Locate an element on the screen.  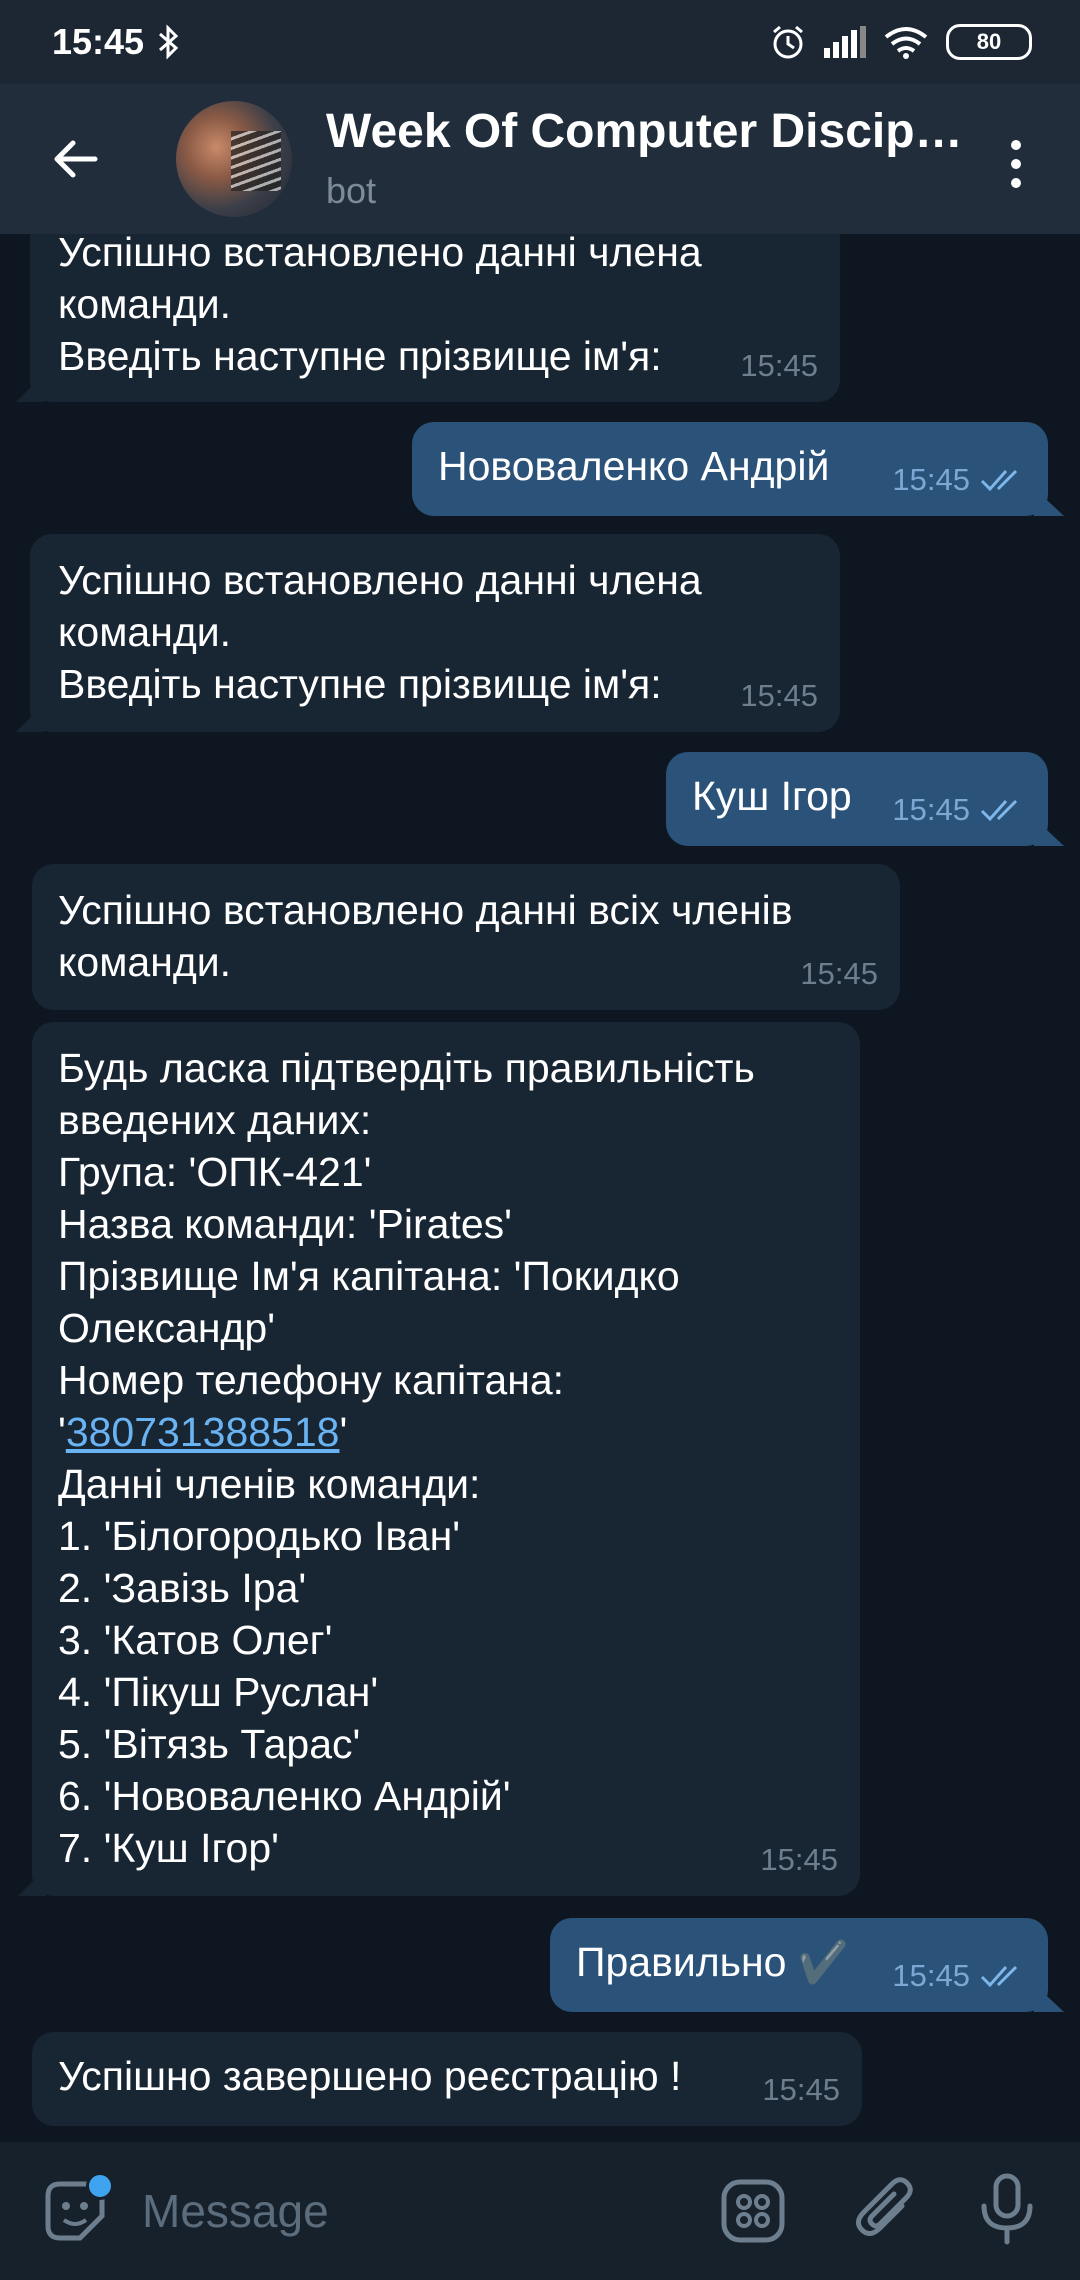
bot-commands-icon is located at coordinates (753, 2211).